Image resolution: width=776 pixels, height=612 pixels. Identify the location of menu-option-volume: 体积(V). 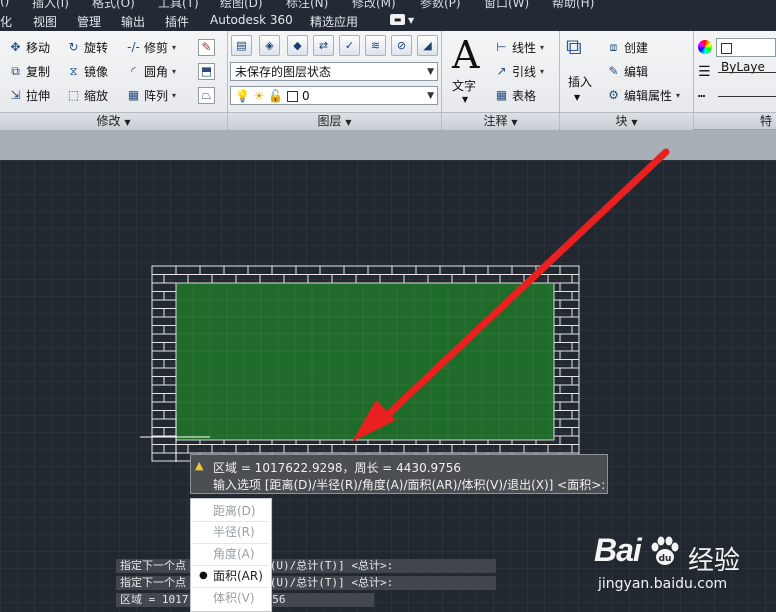
(231, 598).